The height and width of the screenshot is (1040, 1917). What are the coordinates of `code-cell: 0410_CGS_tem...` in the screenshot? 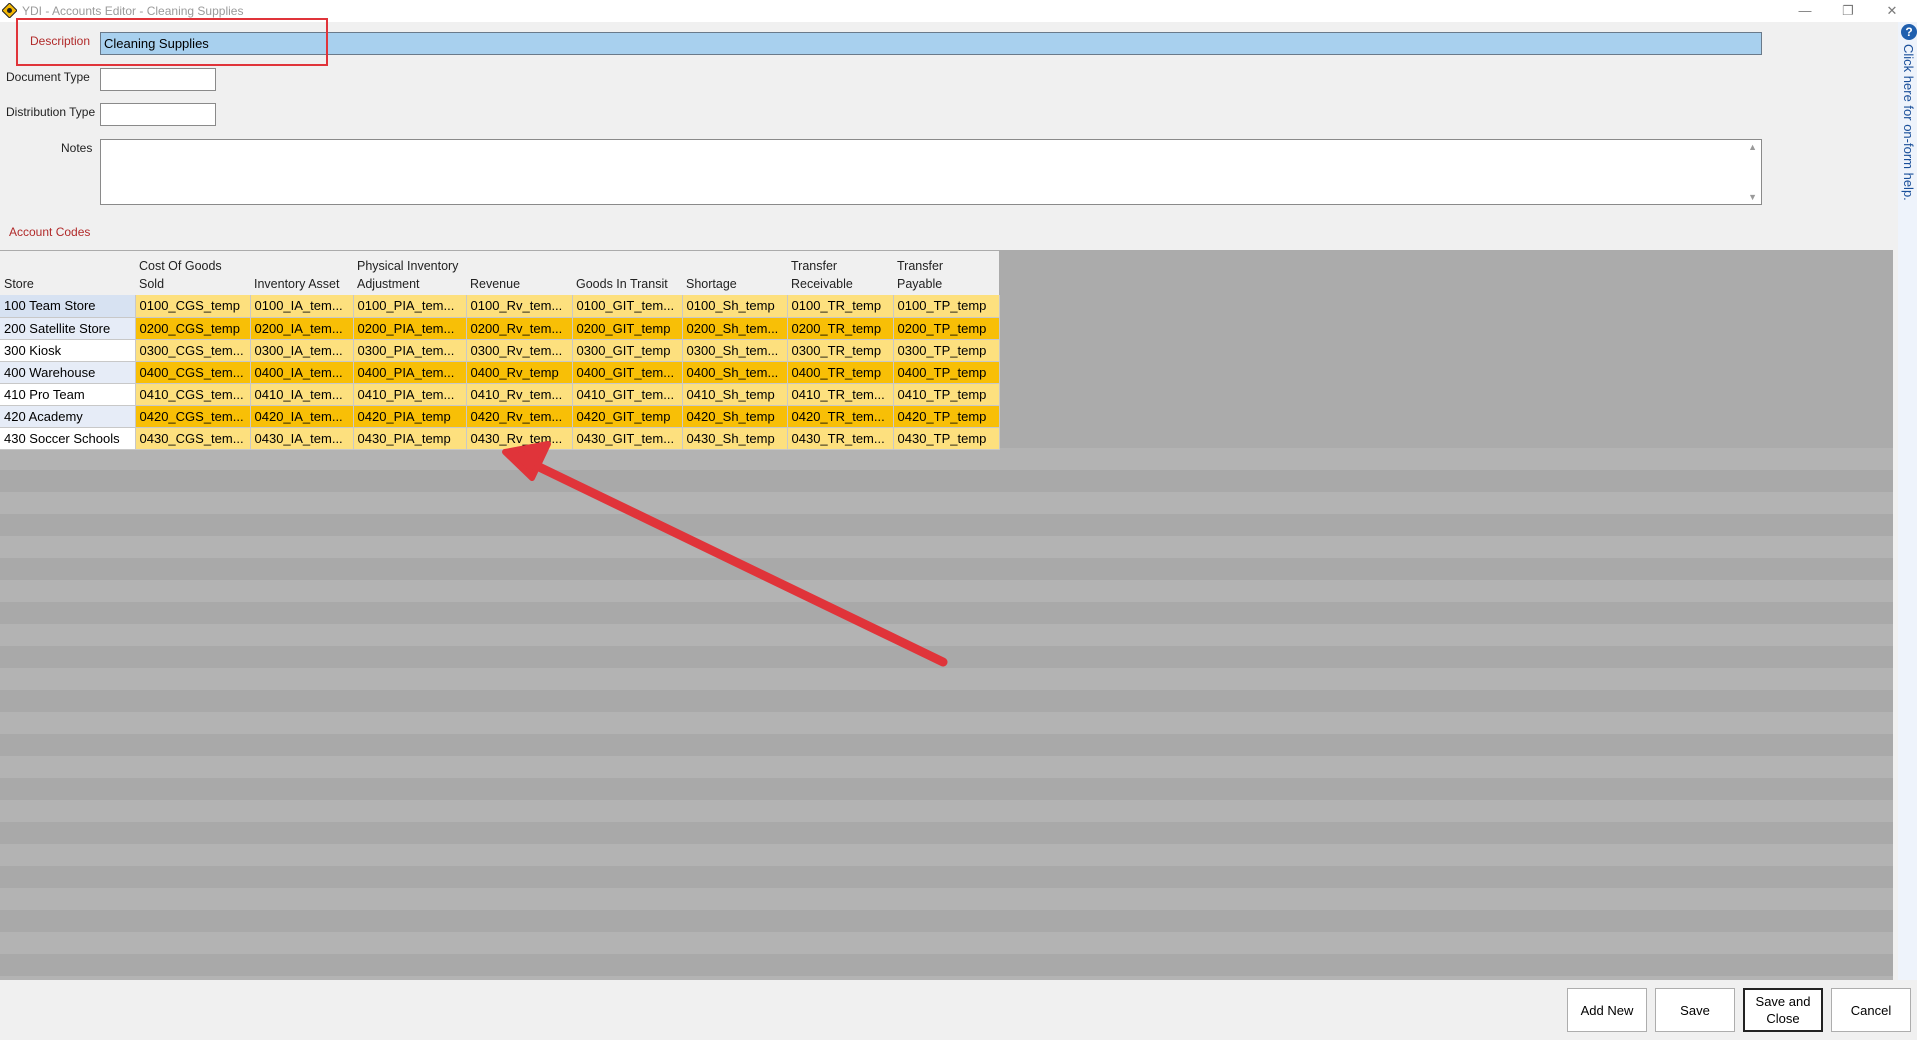 It's located at (193, 394).